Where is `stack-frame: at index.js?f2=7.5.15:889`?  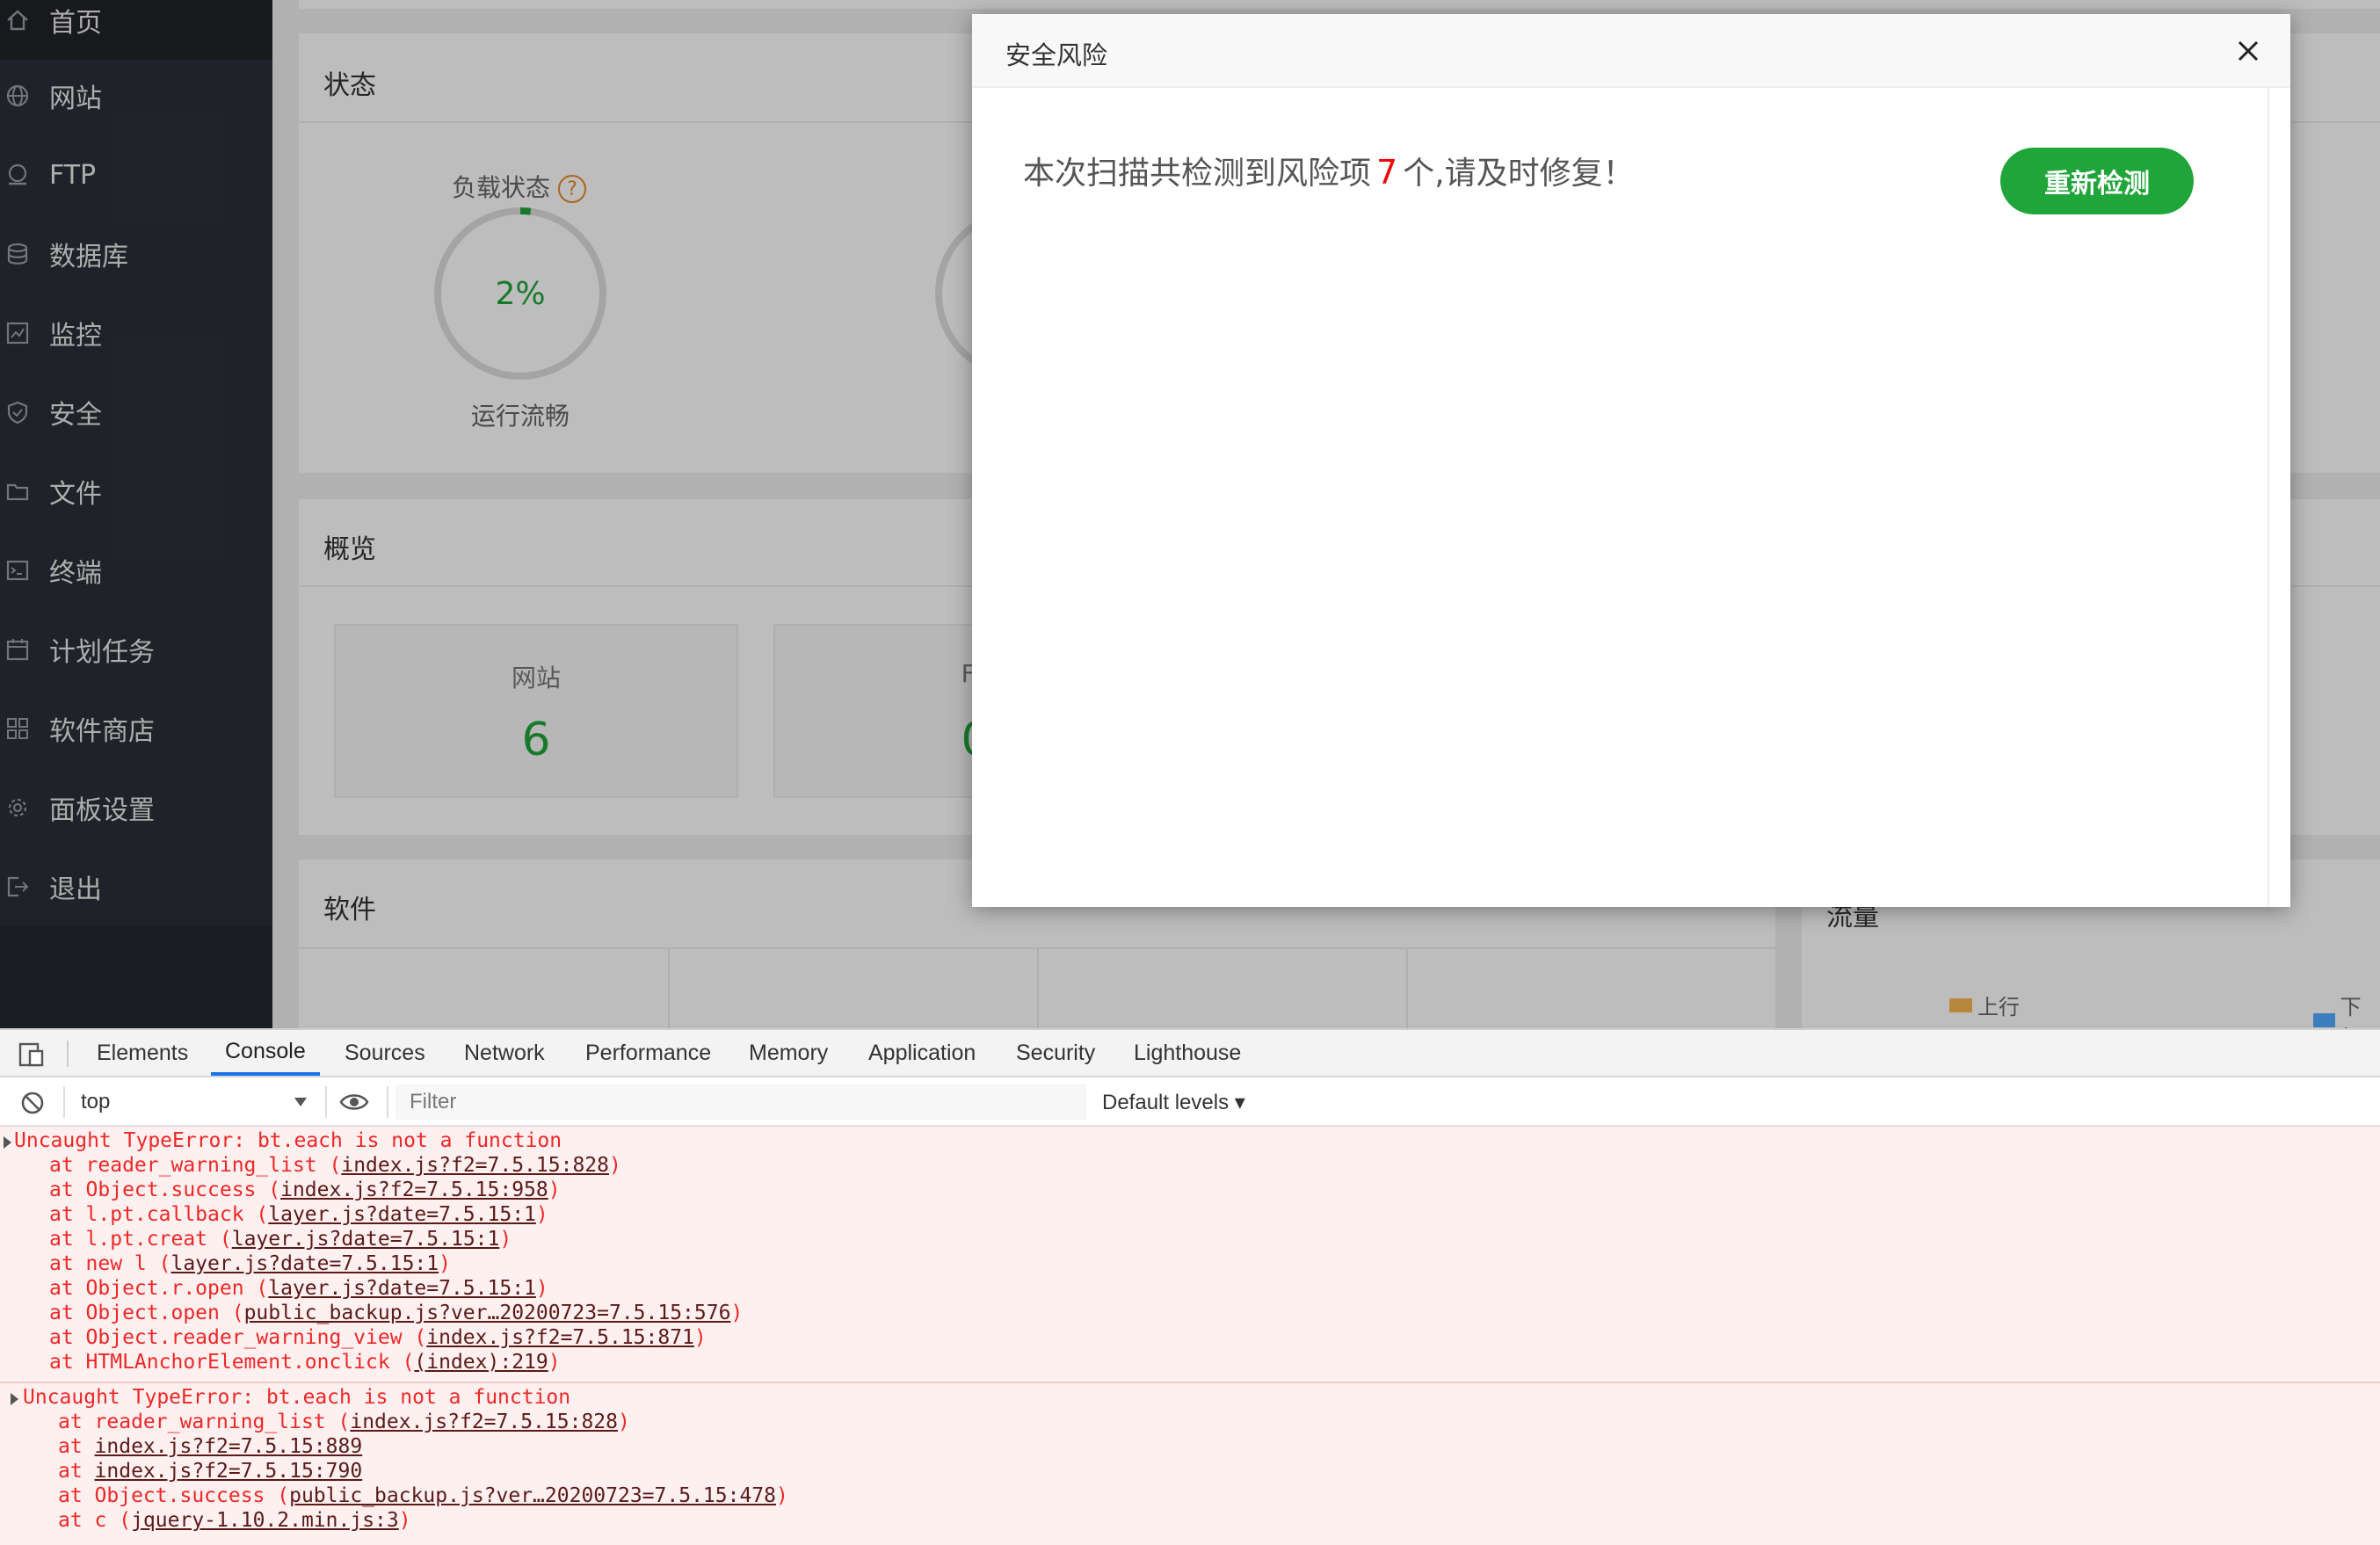
stack-frame: at index.js?f2=7.5.15:889 is located at coordinates (210, 1446).